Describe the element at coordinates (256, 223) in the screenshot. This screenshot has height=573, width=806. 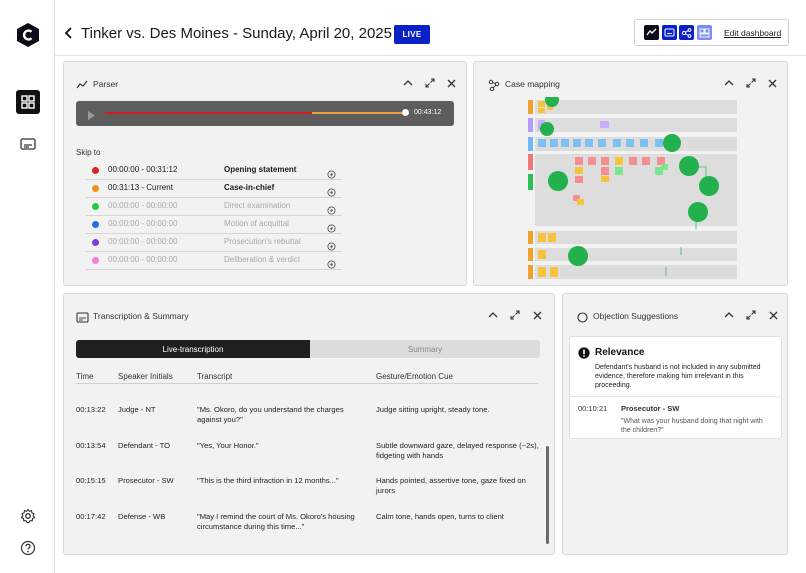
I see `skip-item-name: Motion of acquittal` at that location.